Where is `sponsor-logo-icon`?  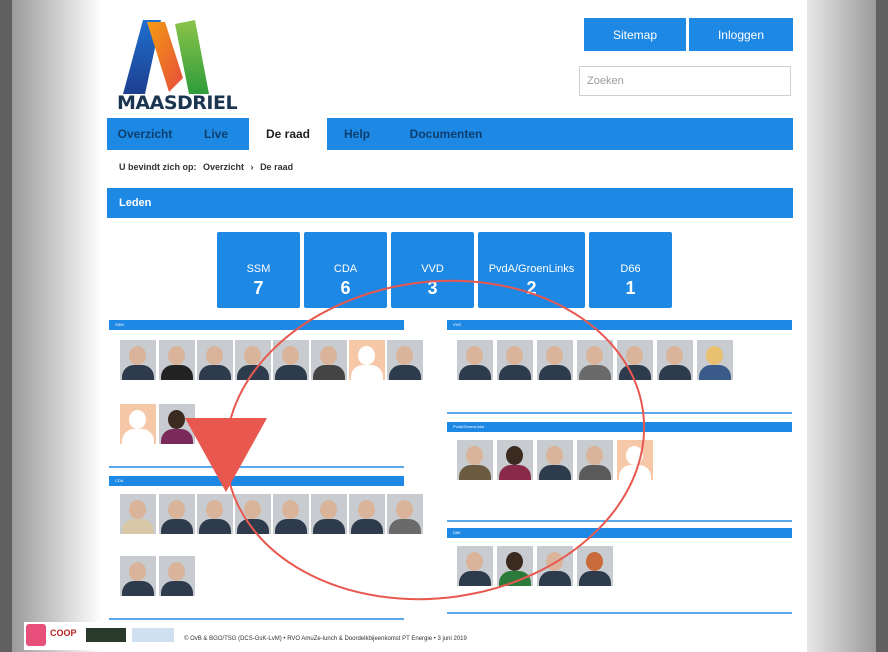
sponsor-logo-icon is located at coordinates (36, 635).